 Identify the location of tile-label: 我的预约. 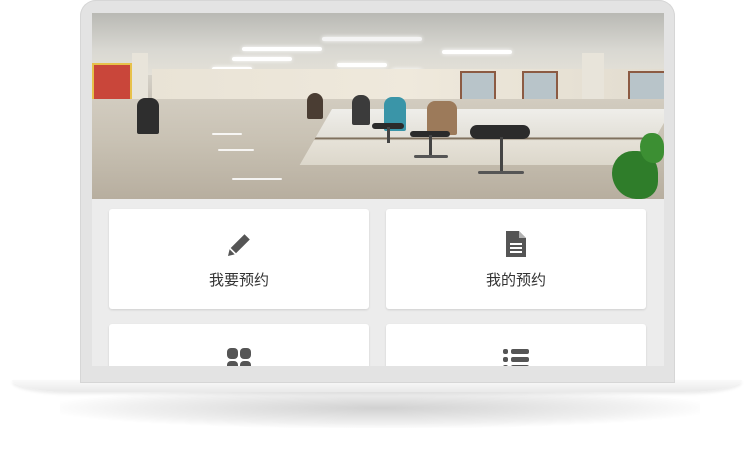
(515, 280).